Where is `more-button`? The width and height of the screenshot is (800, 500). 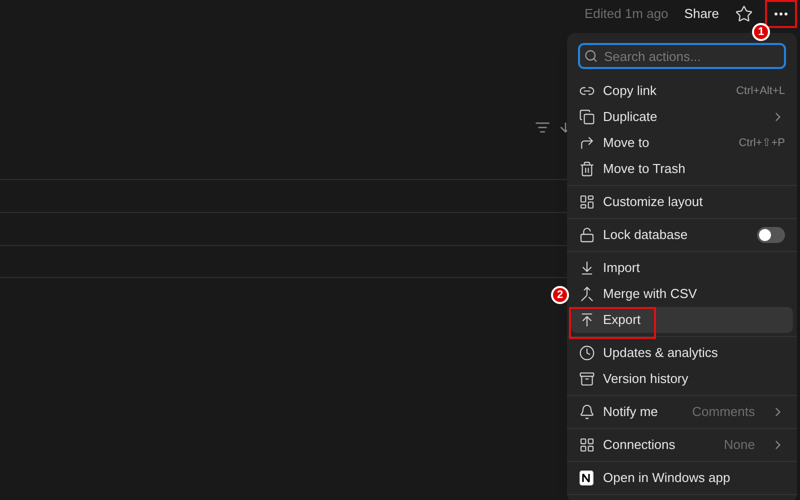 more-button is located at coordinates (781, 14).